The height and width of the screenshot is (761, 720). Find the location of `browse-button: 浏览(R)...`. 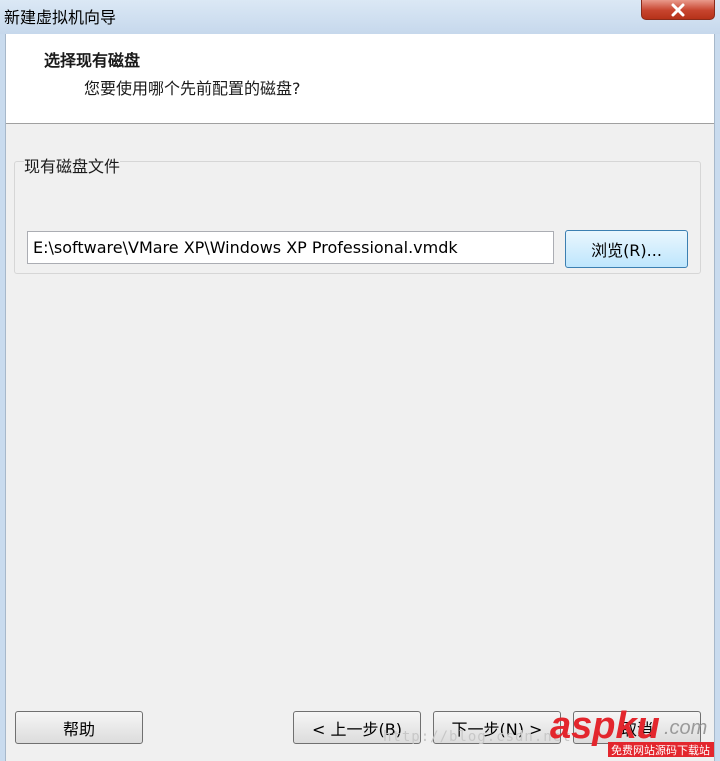

browse-button: 浏览(R)... is located at coordinates (626, 249).